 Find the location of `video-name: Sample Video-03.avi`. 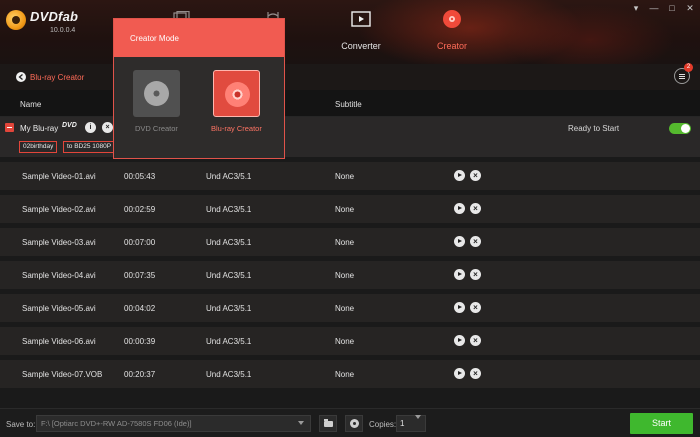

video-name: Sample Video-03.avi is located at coordinates (59, 242).